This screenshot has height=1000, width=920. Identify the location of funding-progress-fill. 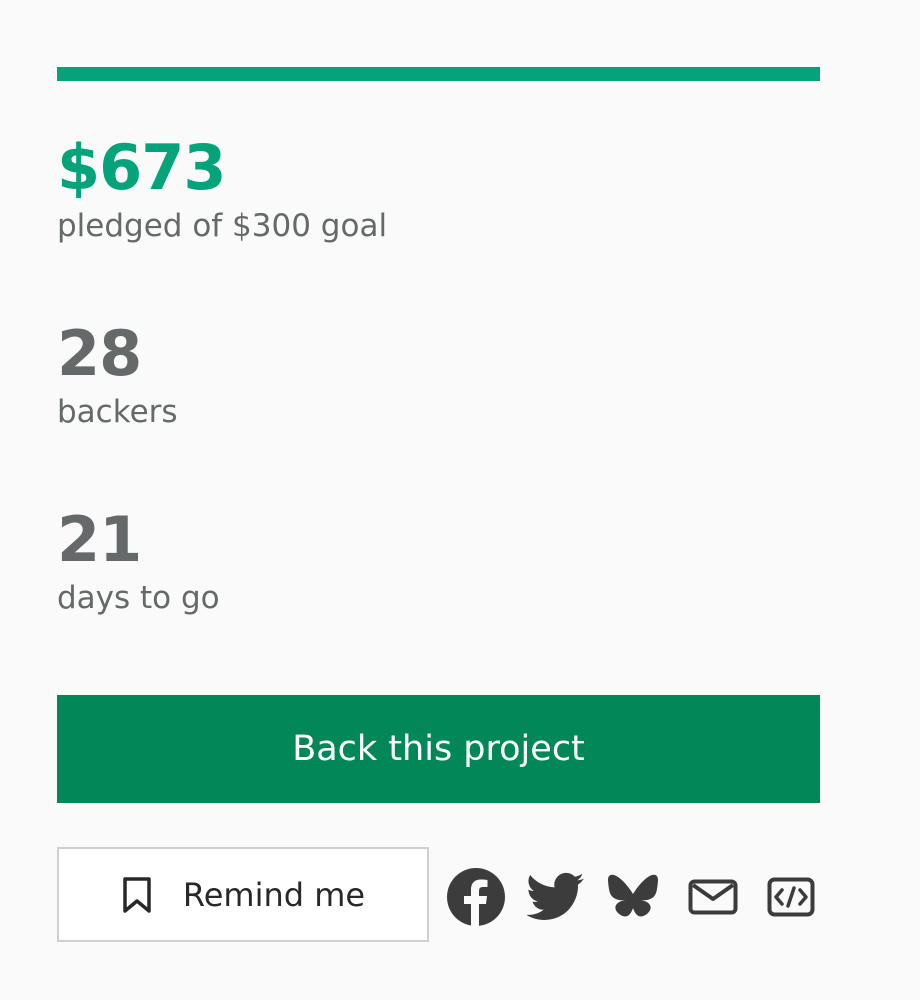
(438, 74).